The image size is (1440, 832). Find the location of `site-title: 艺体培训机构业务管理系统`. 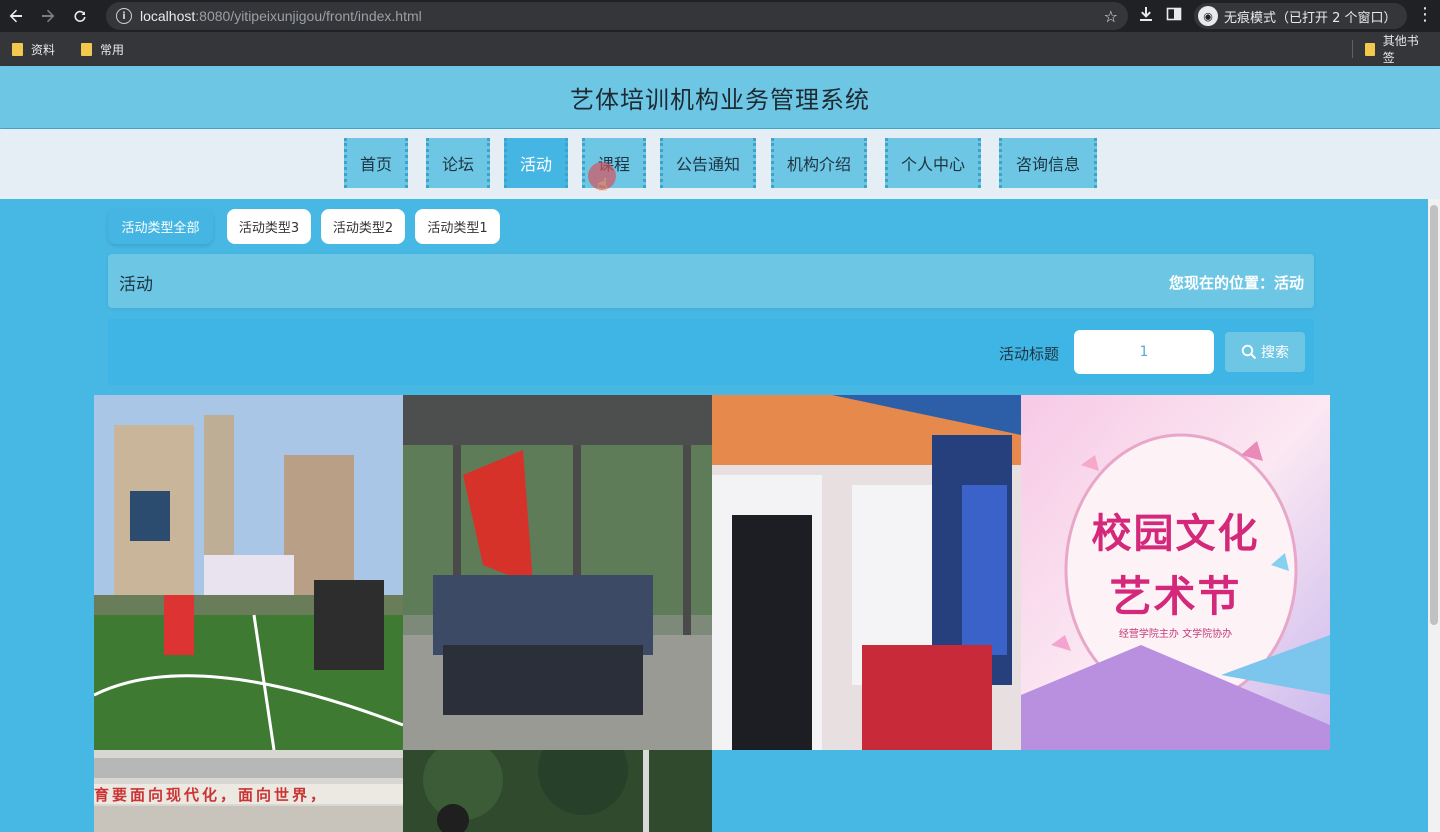

site-title: 艺体培训机构业务管理系统 is located at coordinates (720, 99).